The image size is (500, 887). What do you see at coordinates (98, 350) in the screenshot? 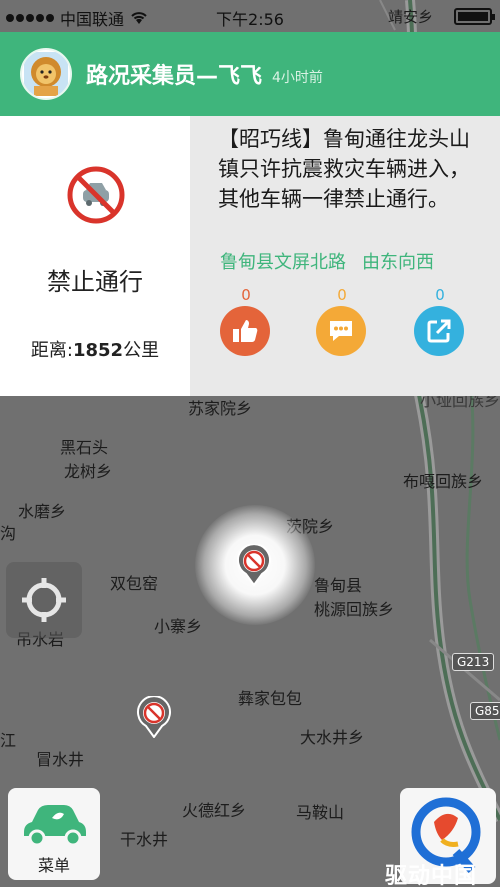
I see `distance-value: 1852` at bounding box center [98, 350].